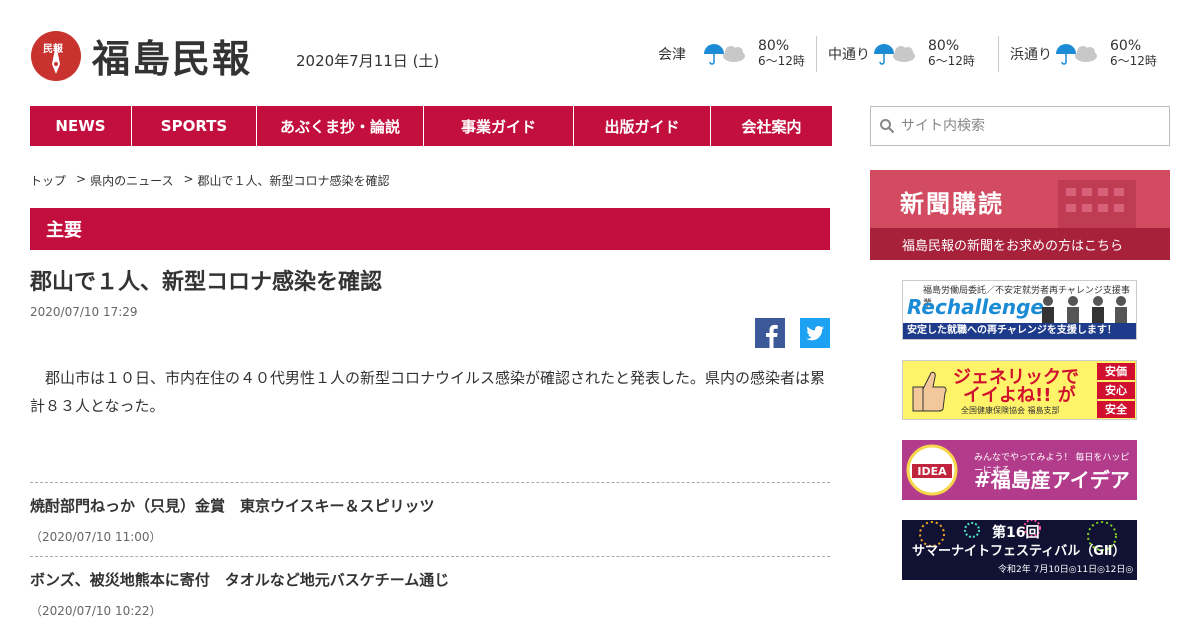 The image size is (1200, 630). I want to click on banner-edition: 第16回, so click(1016, 533).